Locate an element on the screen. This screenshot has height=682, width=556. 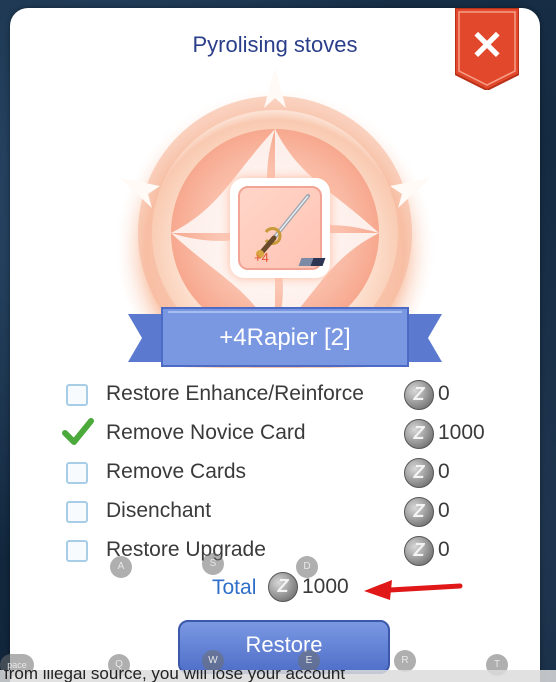
option-label: Restore Upgrade is located at coordinates (186, 549).